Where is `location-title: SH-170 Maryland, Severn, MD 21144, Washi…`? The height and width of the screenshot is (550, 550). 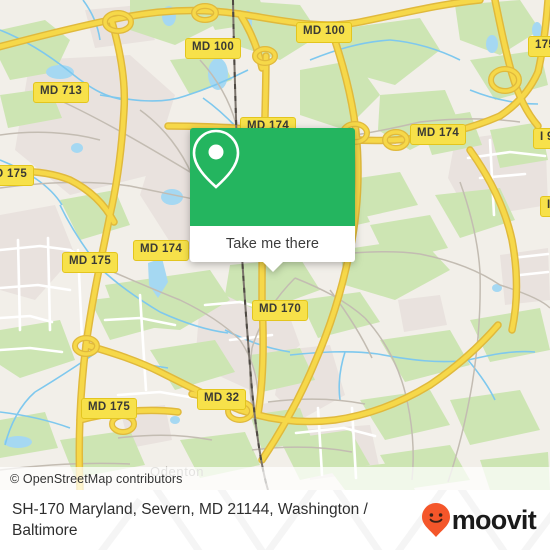 location-title: SH-170 Maryland, Severn, MD 21144, Washi… is located at coordinates (190, 520).